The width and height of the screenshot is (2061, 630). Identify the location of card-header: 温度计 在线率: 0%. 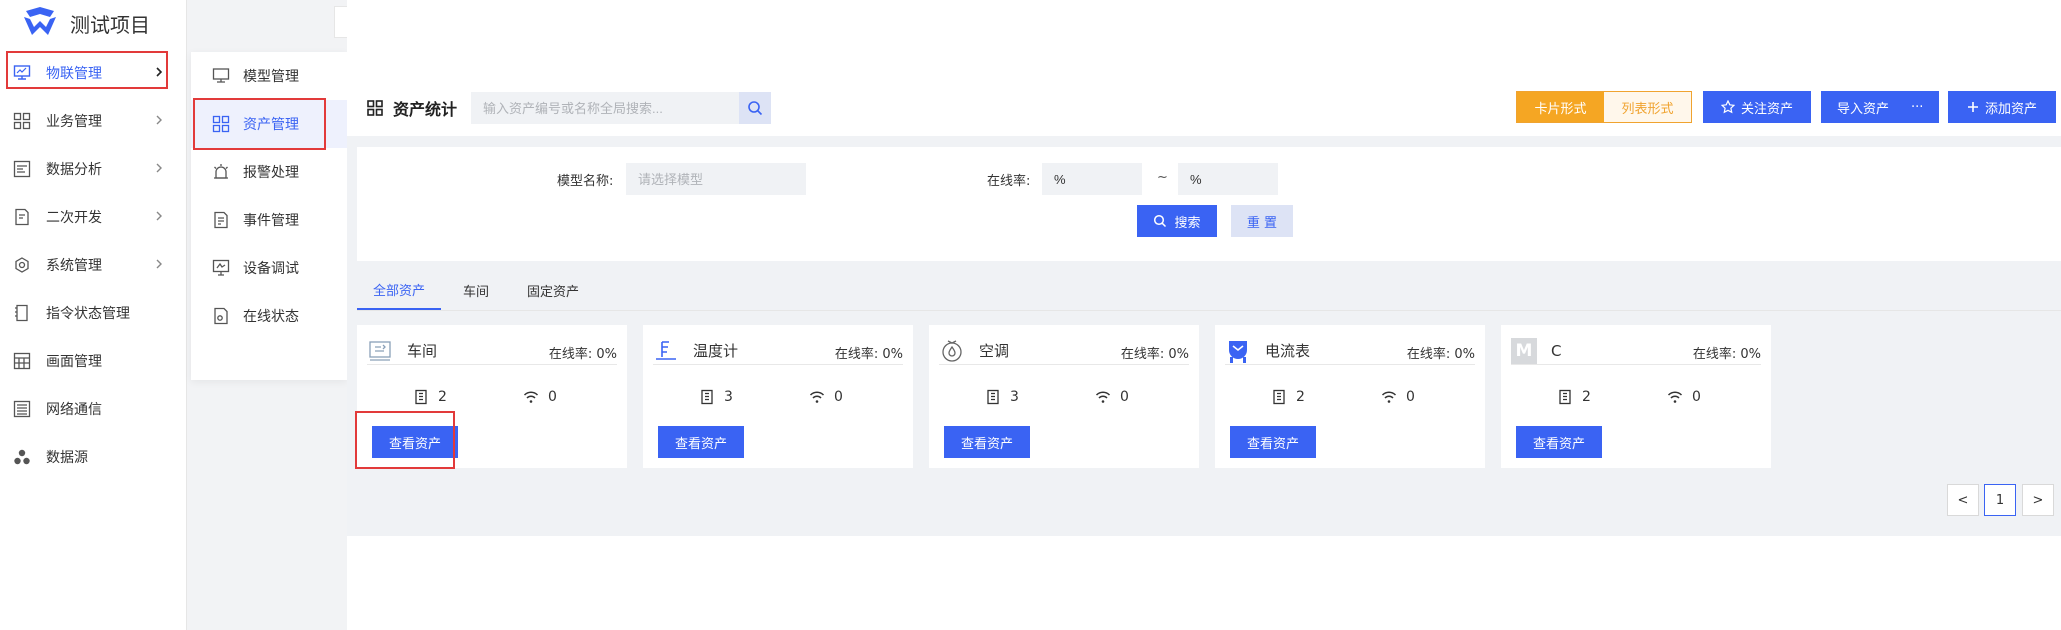
(778, 351).